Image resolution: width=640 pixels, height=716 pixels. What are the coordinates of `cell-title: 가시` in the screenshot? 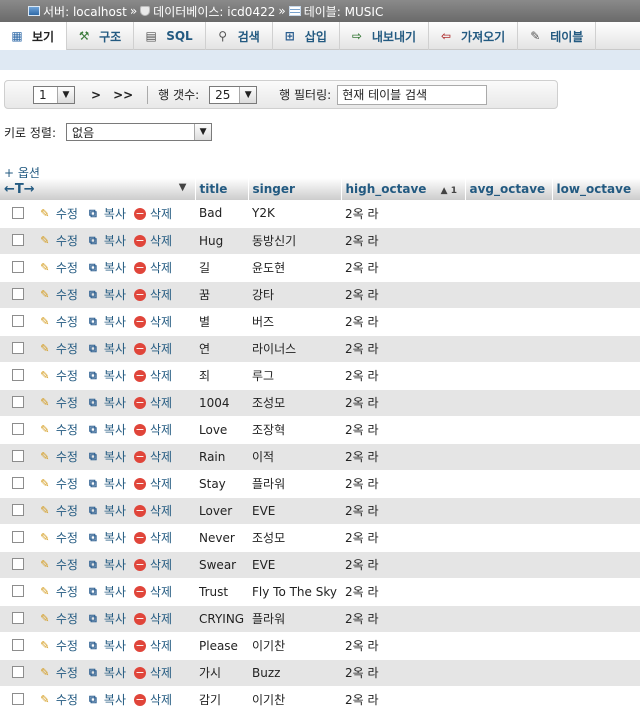 It's located at (221, 673).